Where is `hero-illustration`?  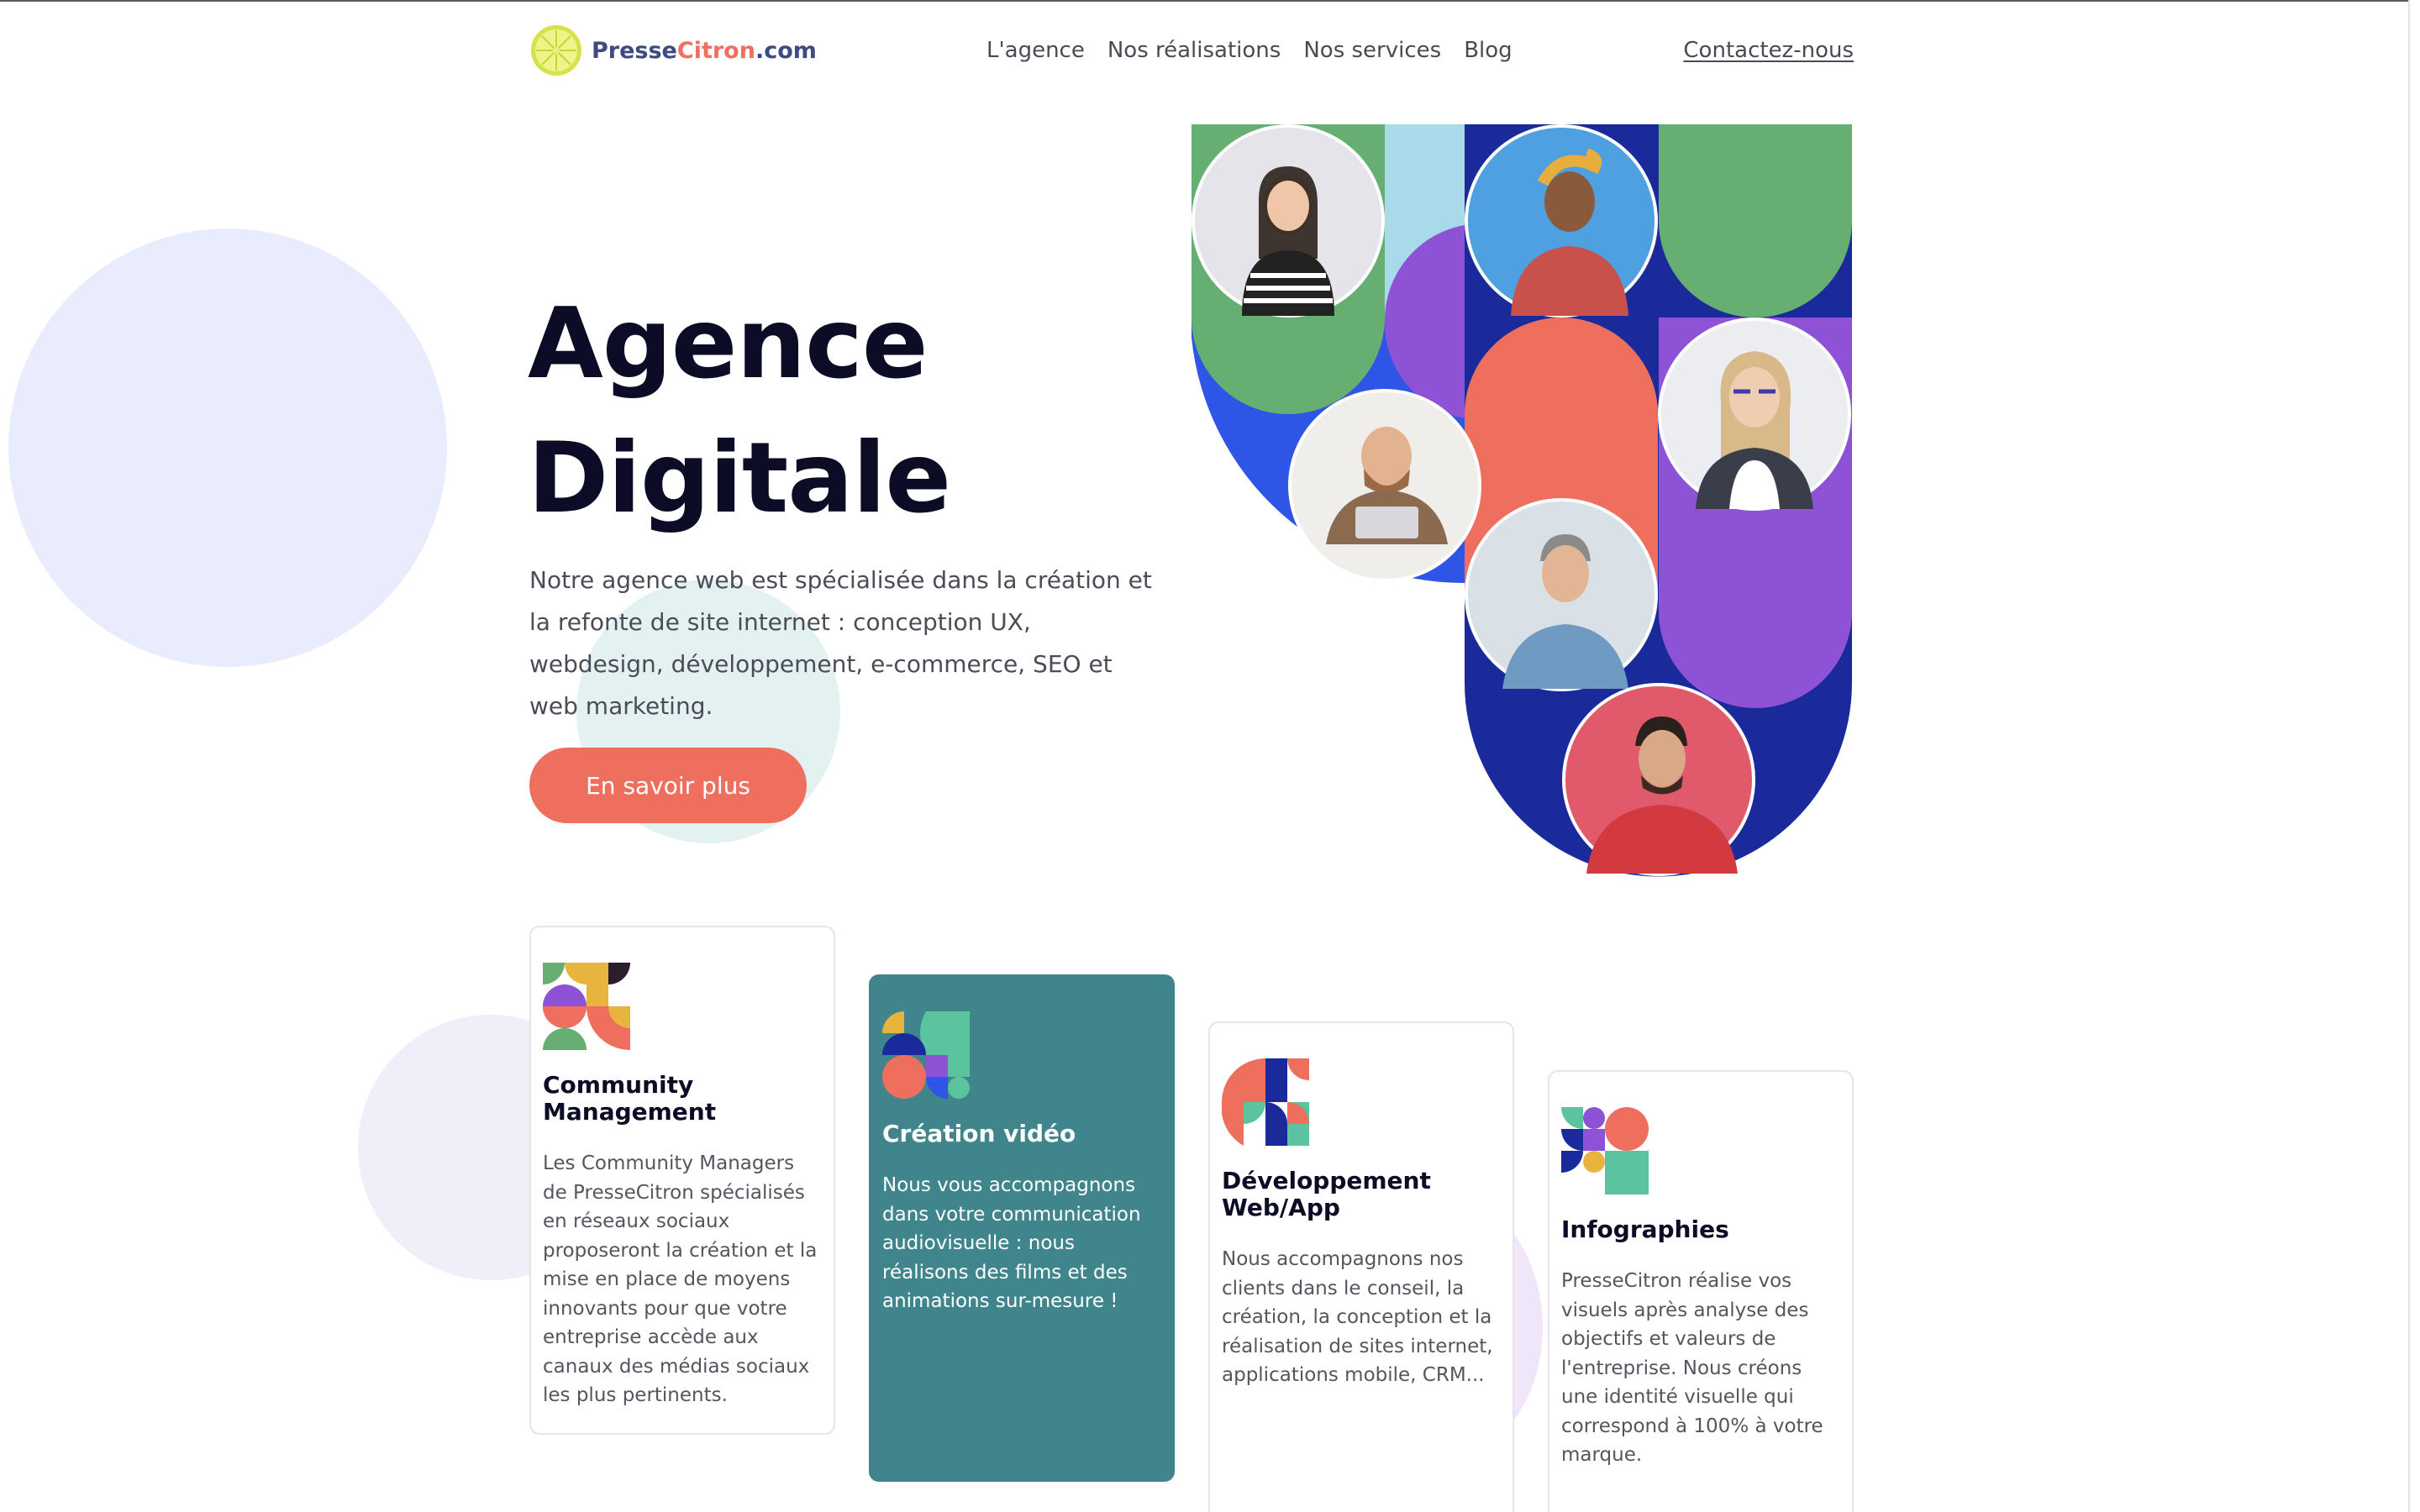 hero-illustration is located at coordinates (1522, 500).